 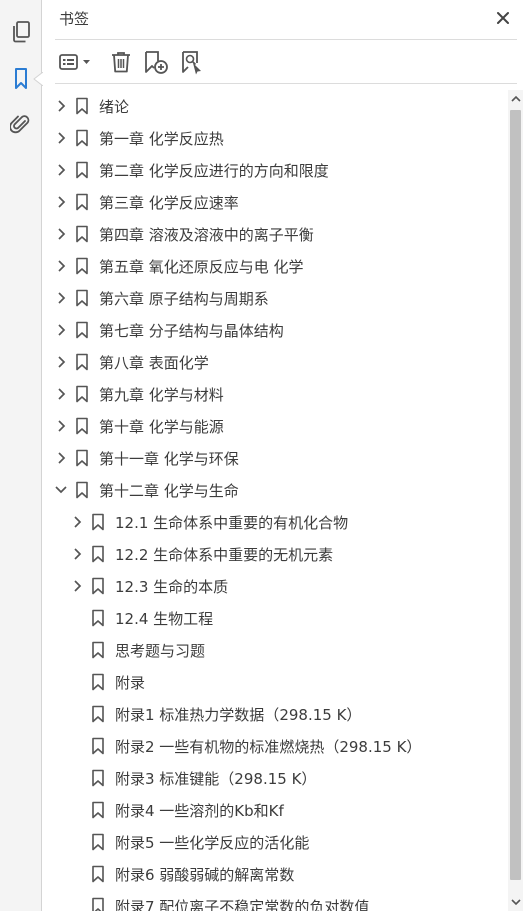 I want to click on bookmark-label: 第十二章 化学与生命, so click(x=169, y=491).